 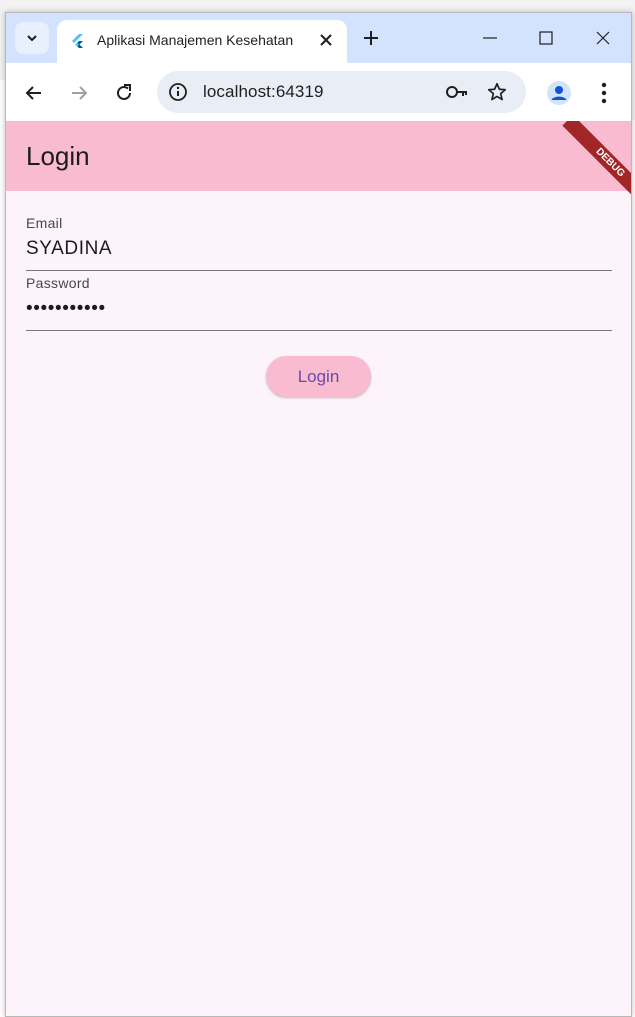 What do you see at coordinates (44, 223) in the screenshot?
I see `email-label: Email` at bounding box center [44, 223].